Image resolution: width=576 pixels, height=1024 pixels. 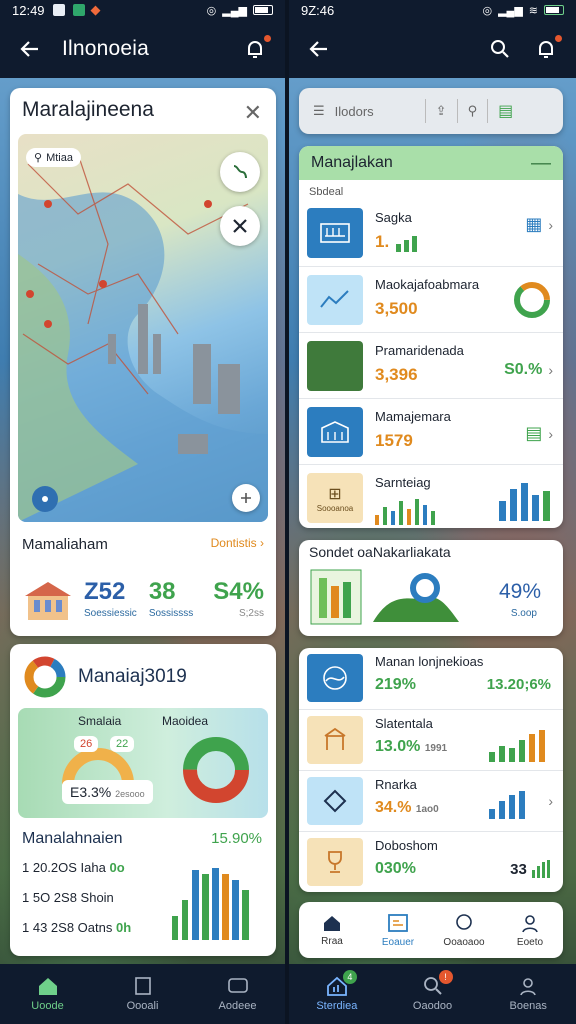 What do you see at coordinates (58, 10) in the screenshot?
I see `gallery-icon` at bounding box center [58, 10].